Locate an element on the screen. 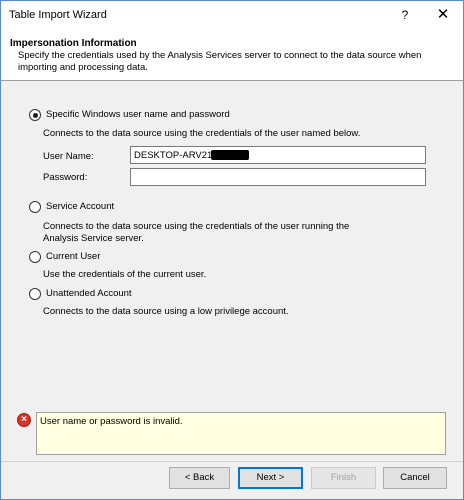  specific-user-radio is located at coordinates (35, 115).